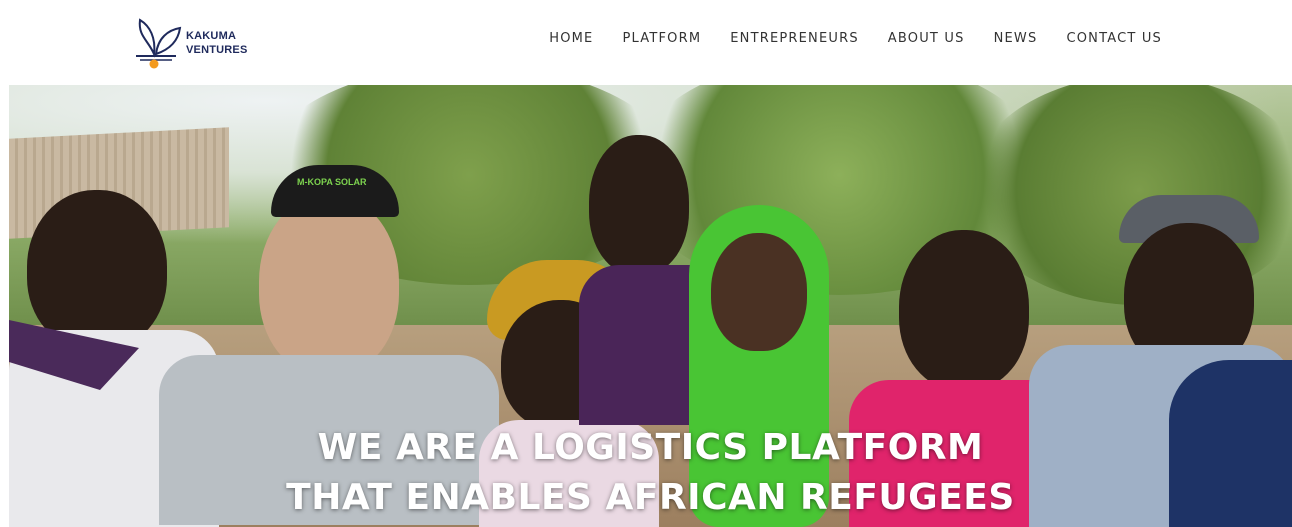 The width and height of the screenshot is (1292, 527). I want to click on sprout-logo-icon, so click(159, 43).